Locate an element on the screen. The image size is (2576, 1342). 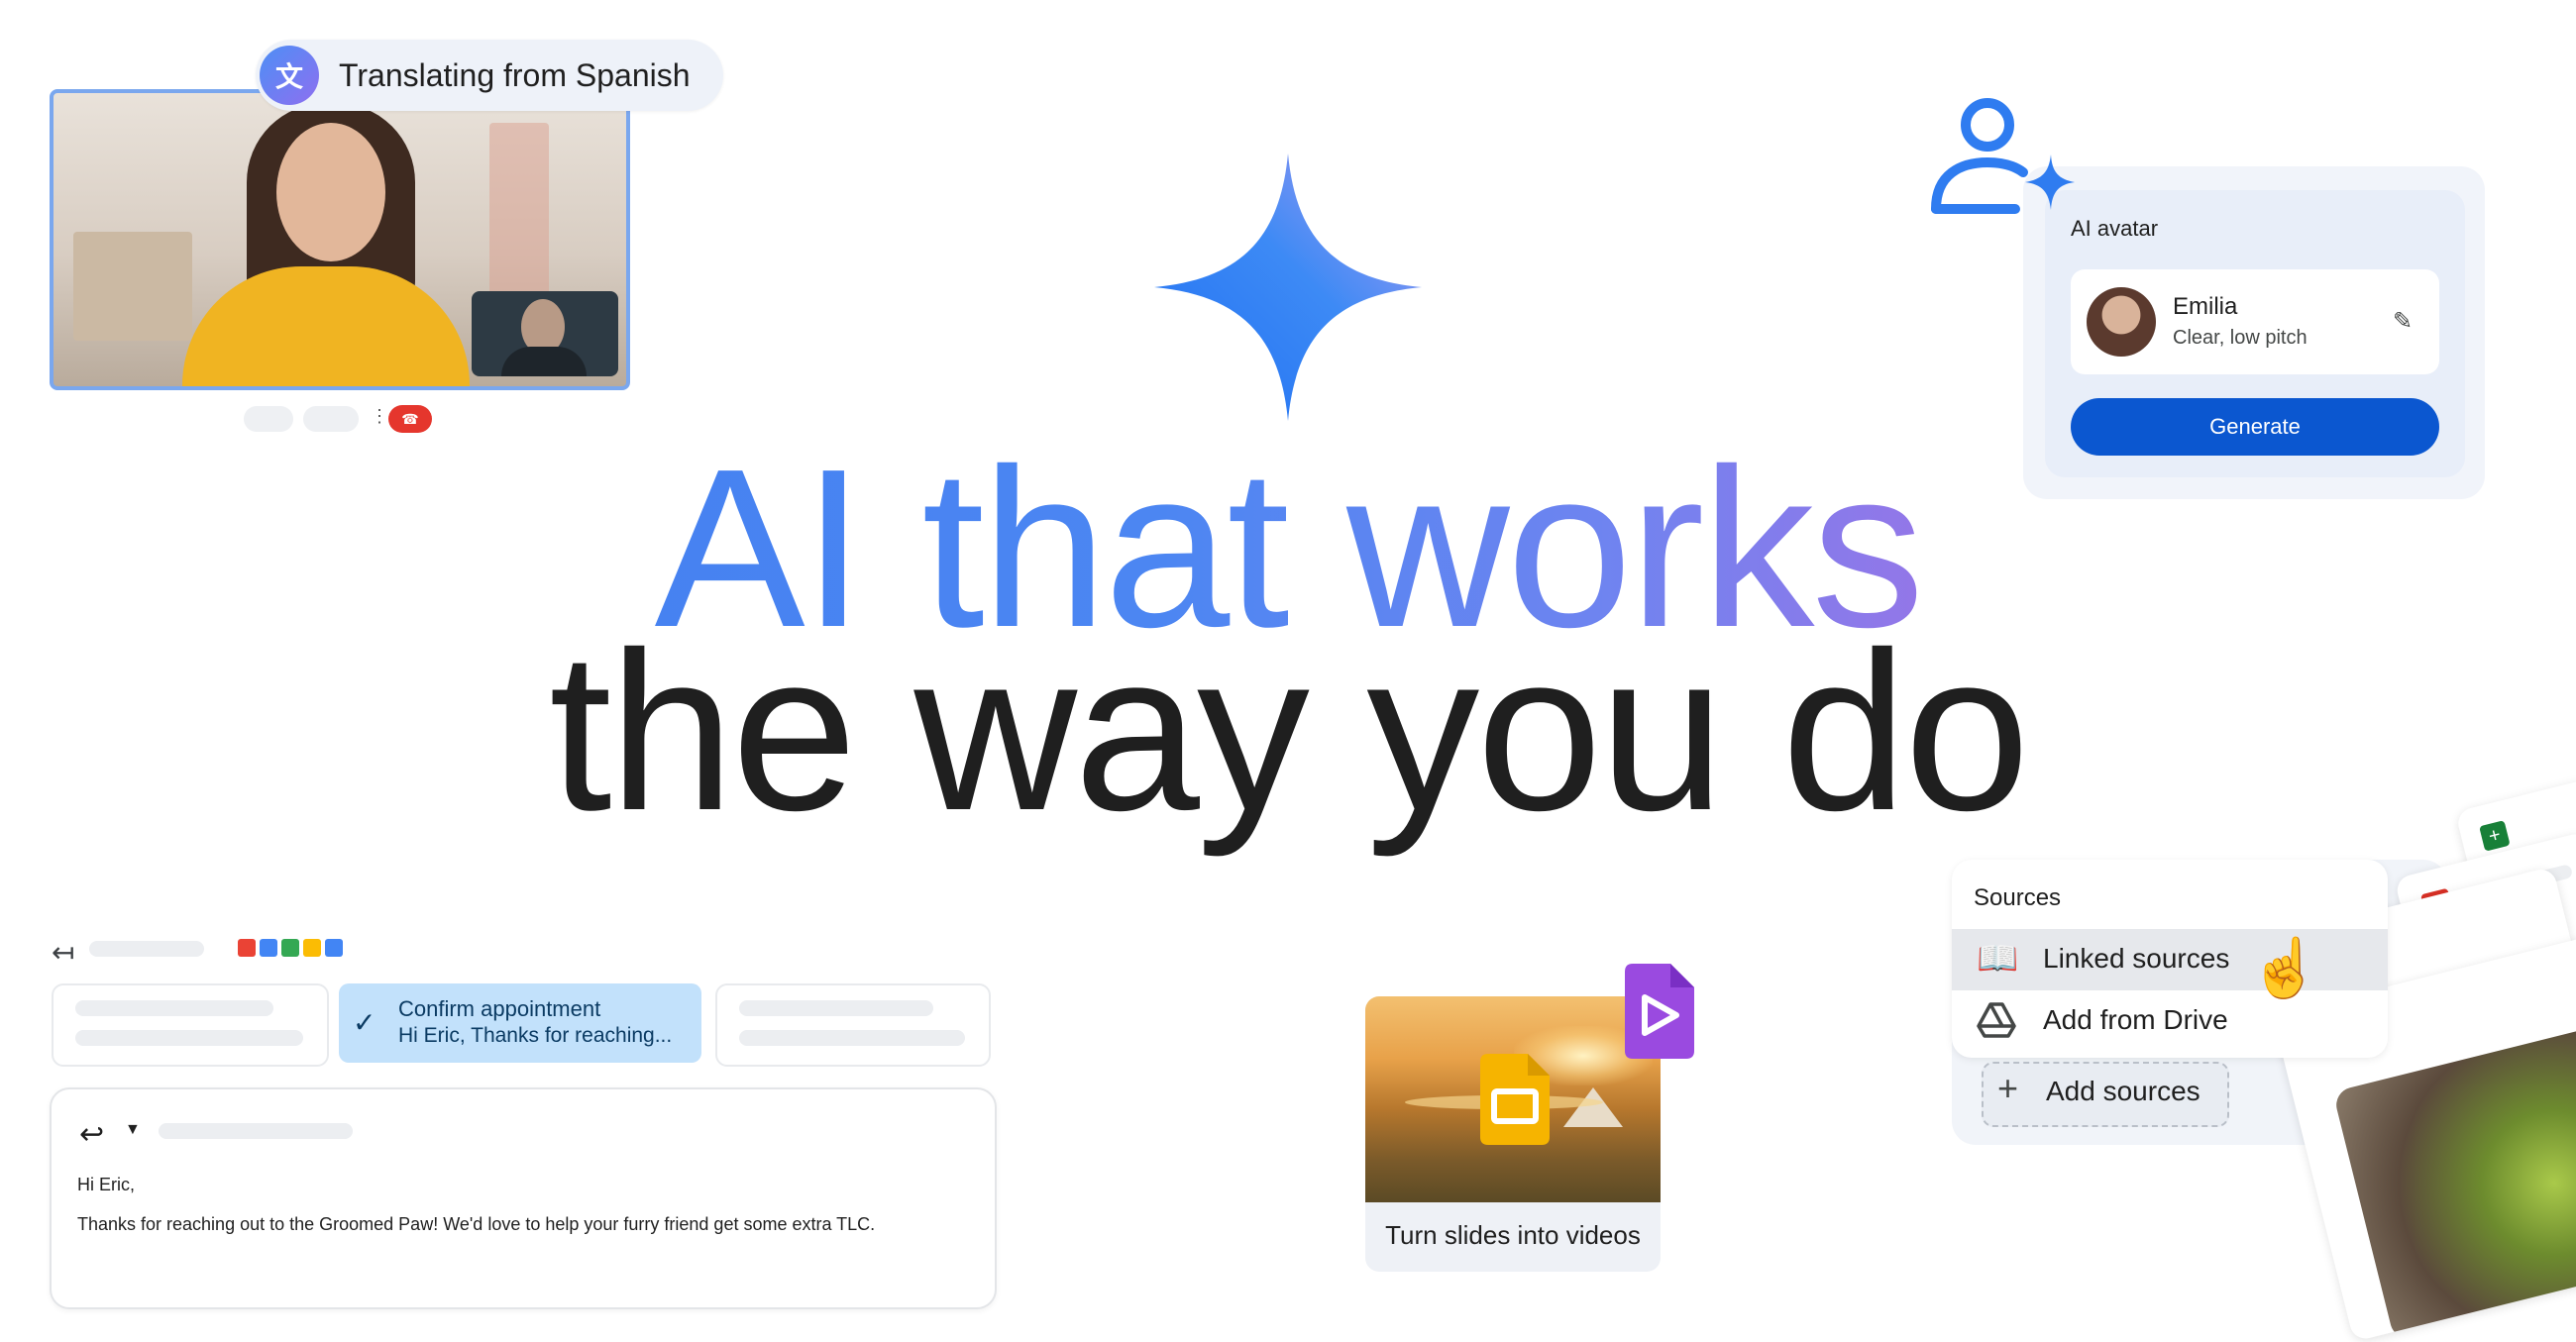
workspace-app-icons is located at coordinates (294, 949).